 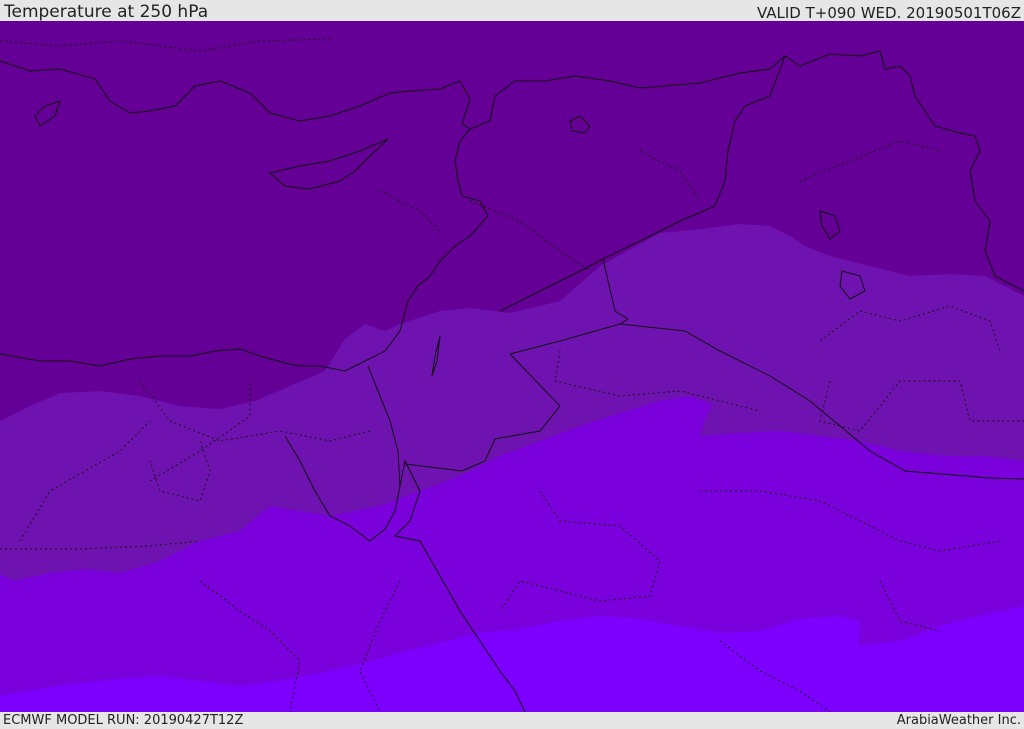 I want to click on map-title: Temperature at 250 hPa, so click(x=106, y=12).